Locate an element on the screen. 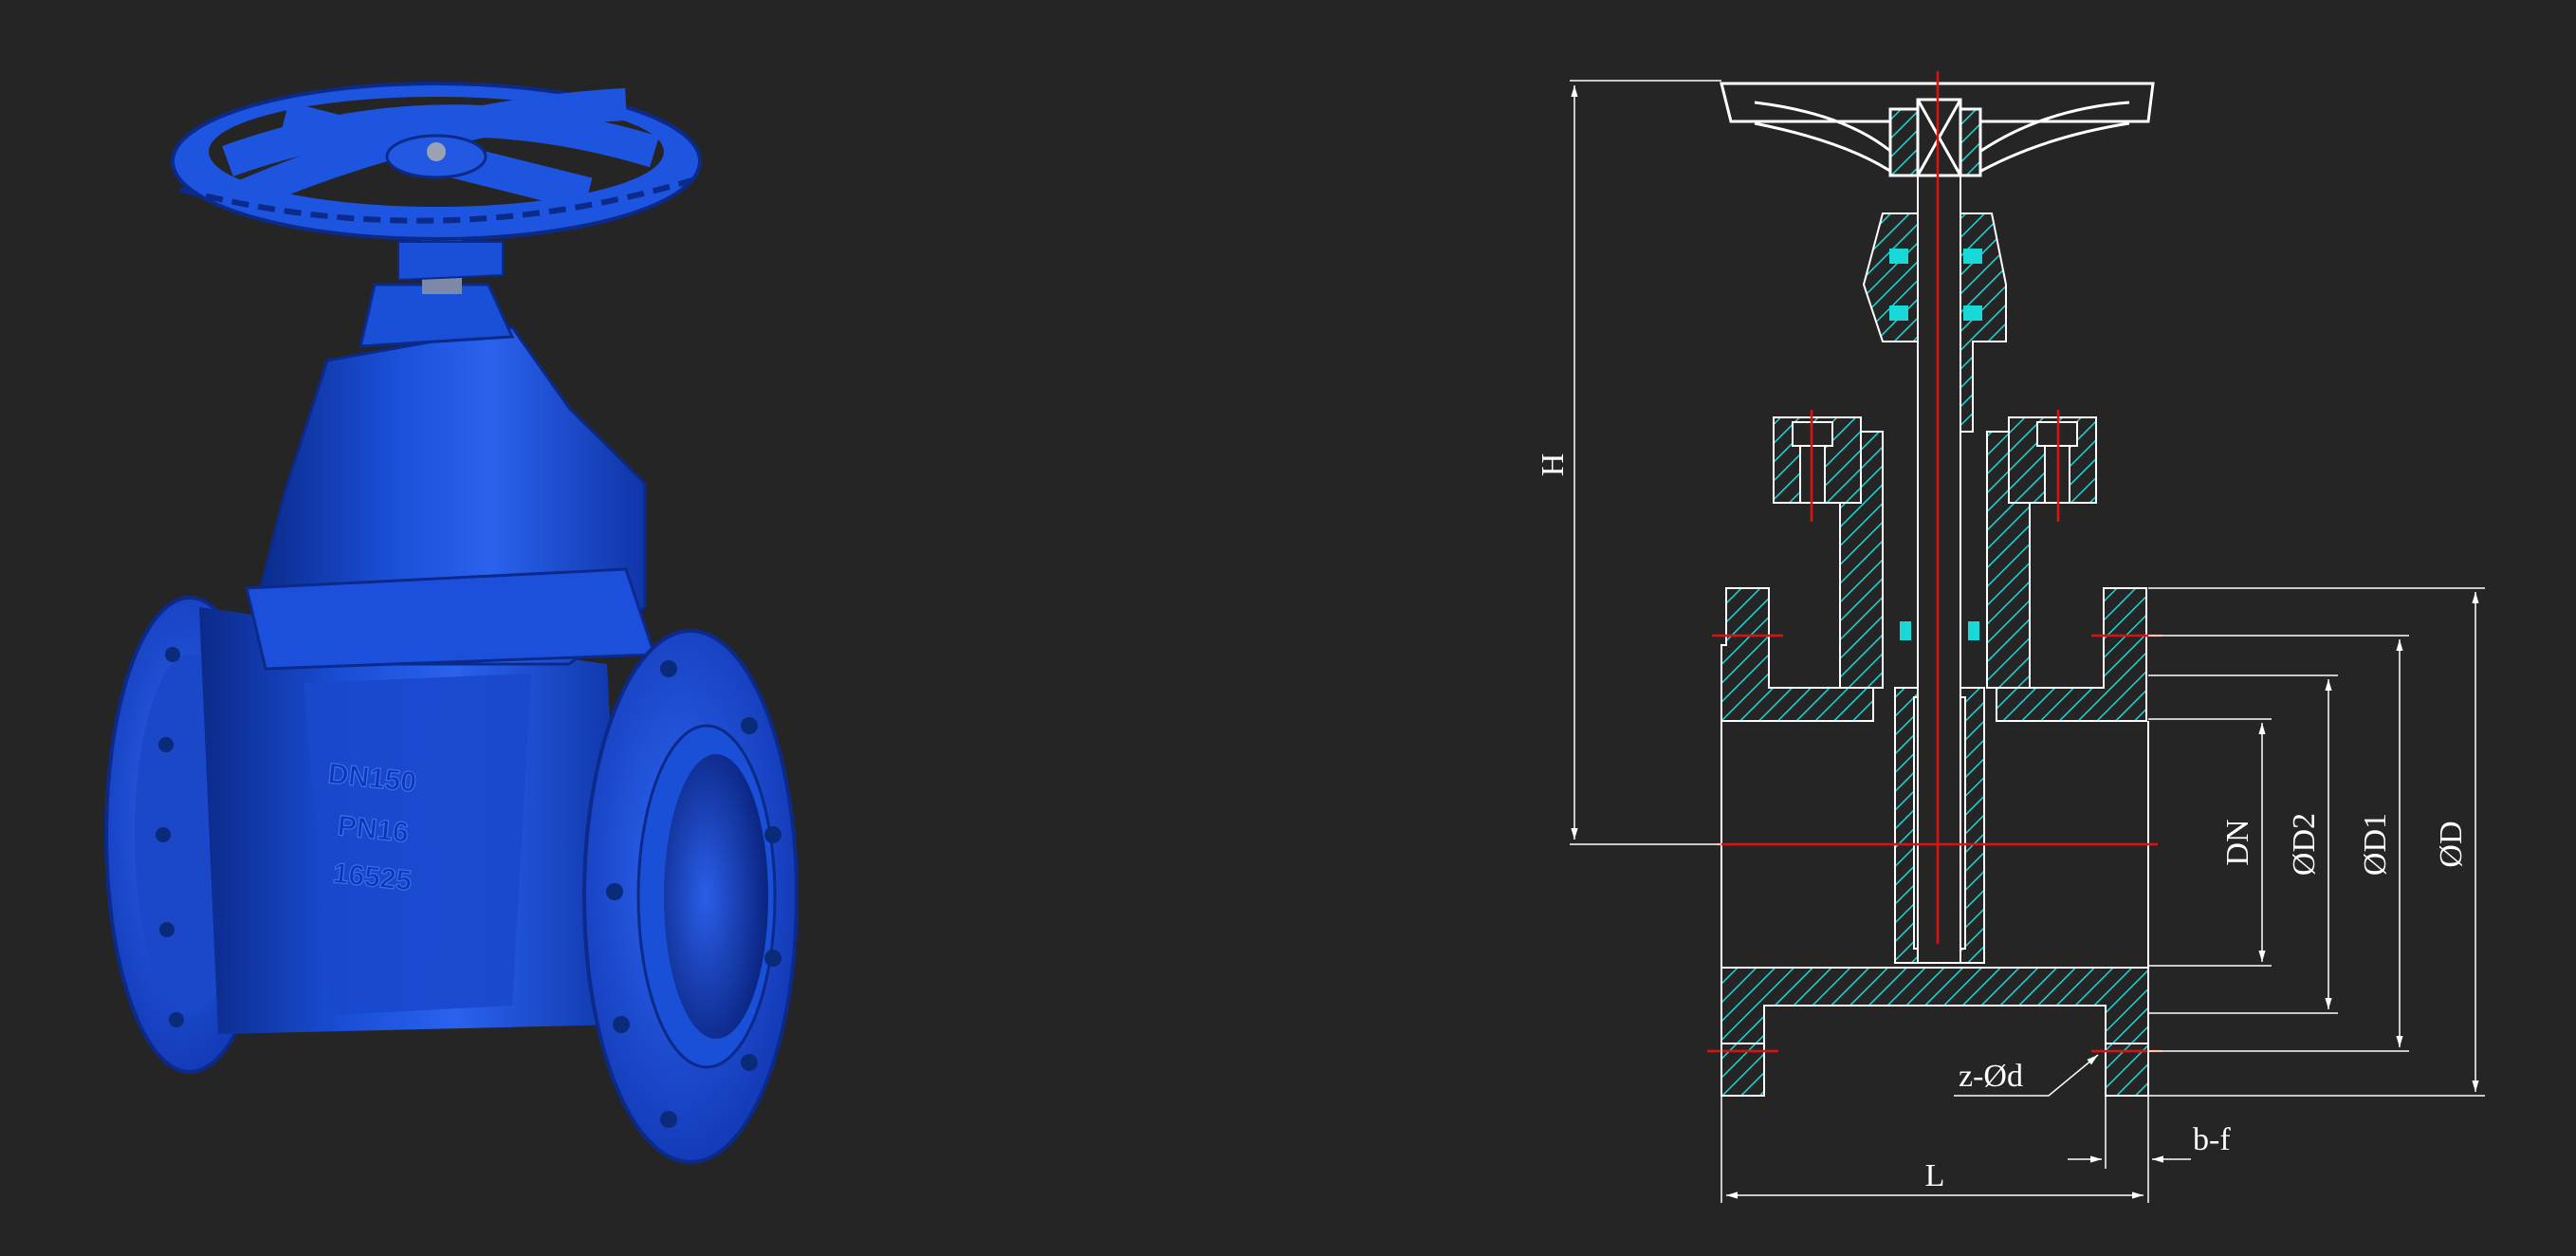 This screenshot has height=1256, width=2576. label-length: L is located at coordinates (1935, 1176).